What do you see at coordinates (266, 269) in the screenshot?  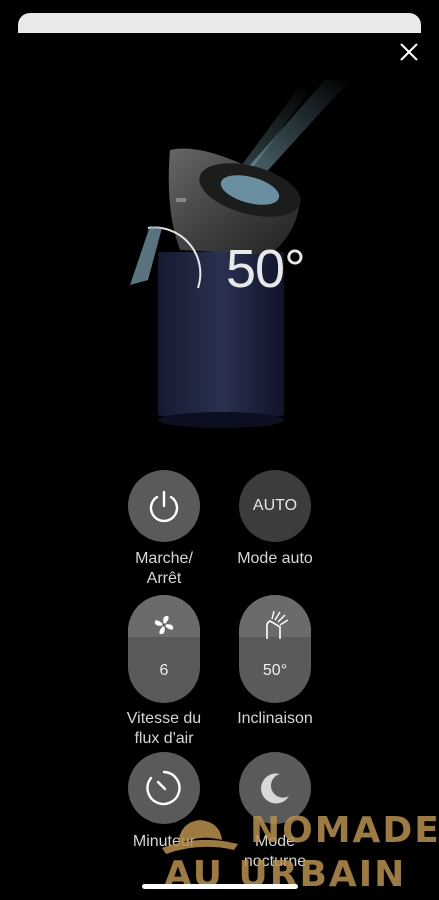 I see `tilt-angle-display: 50°` at bounding box center [266, 269].